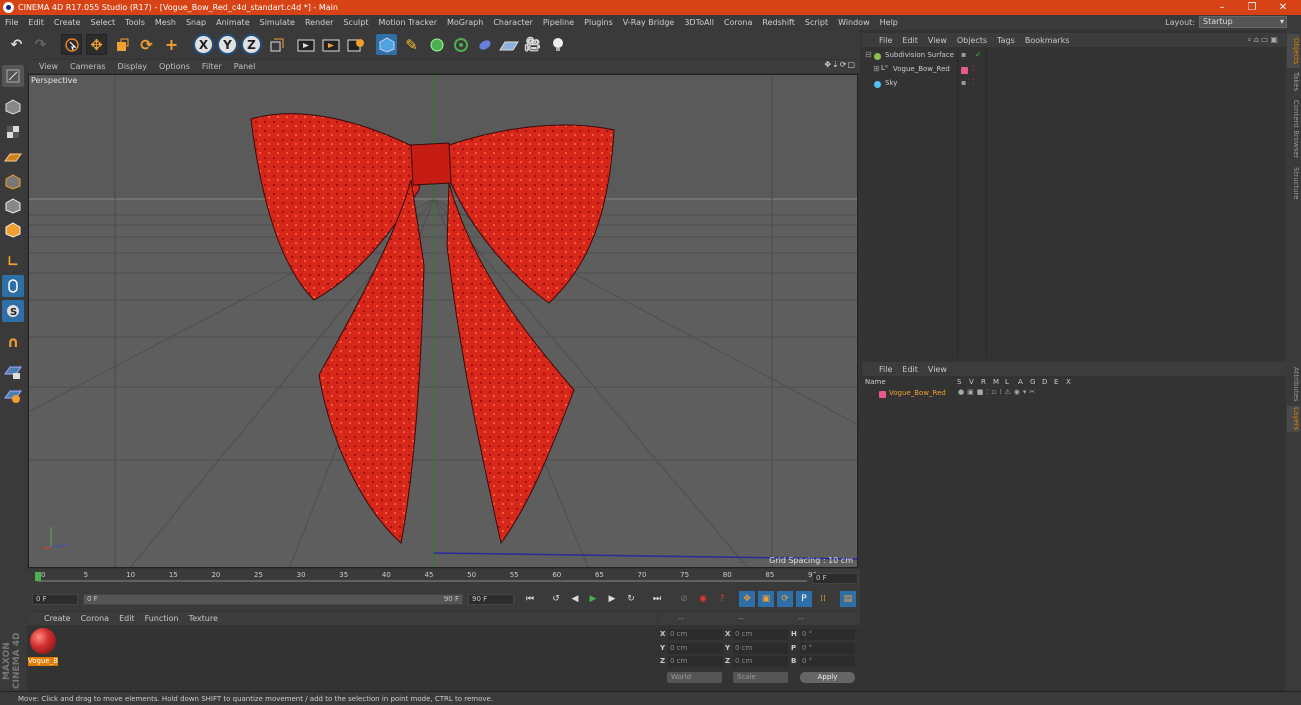 The width and height of the screenshot is (1301, 705). What do you see at coordinates (910, 40) in the screenshot?
I see `object-menu-edit: Edit` at bounding box center [910, 40].